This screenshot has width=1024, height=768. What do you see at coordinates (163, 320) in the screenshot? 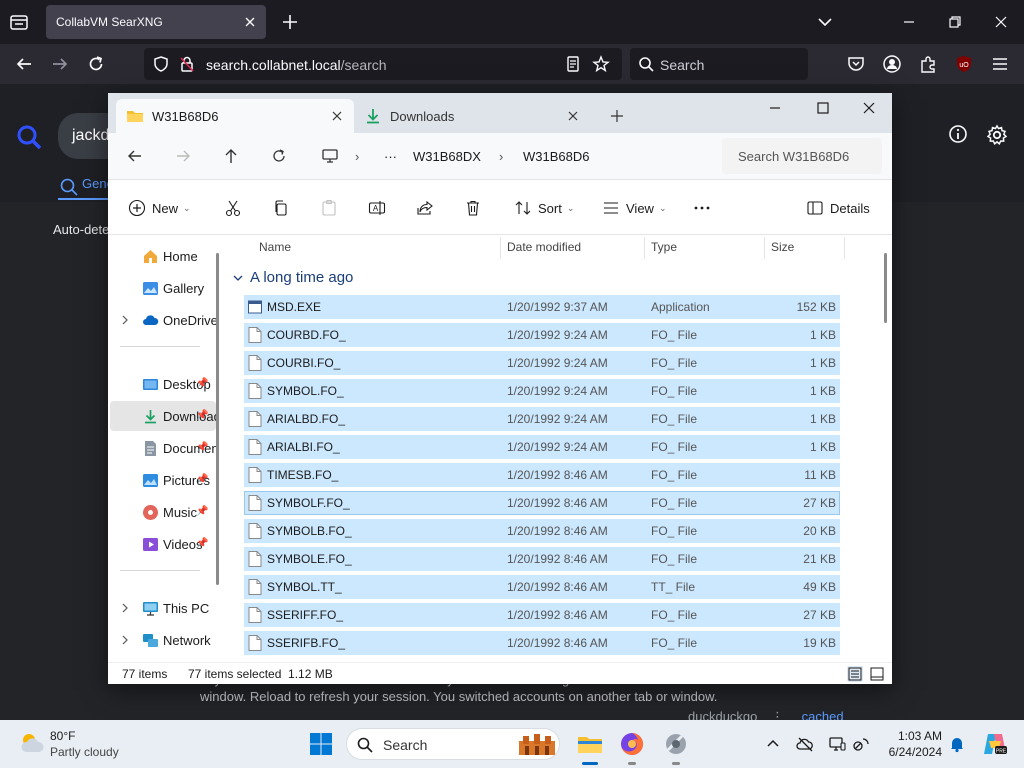
I see `nav-item-onedrive: OneDrive` at bounding box center [163, 320].